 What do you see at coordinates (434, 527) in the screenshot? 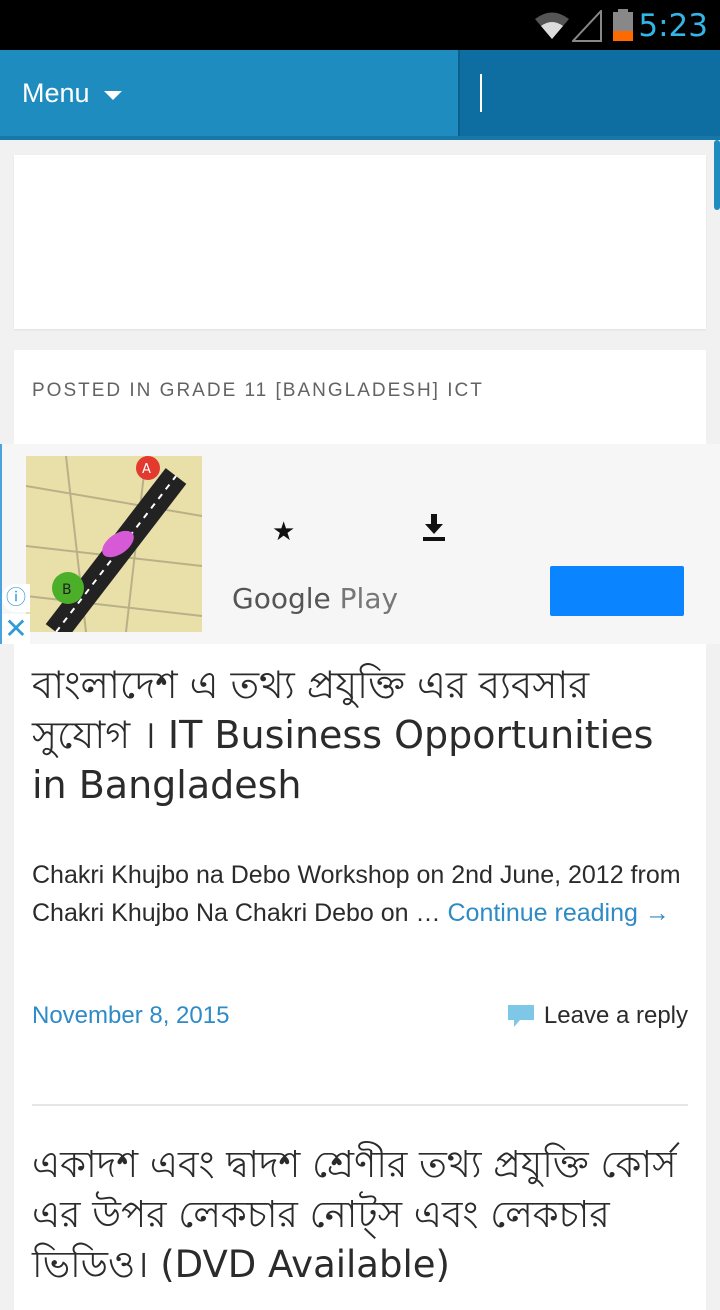
I see `download-icon` at bounding box center [434, 527].